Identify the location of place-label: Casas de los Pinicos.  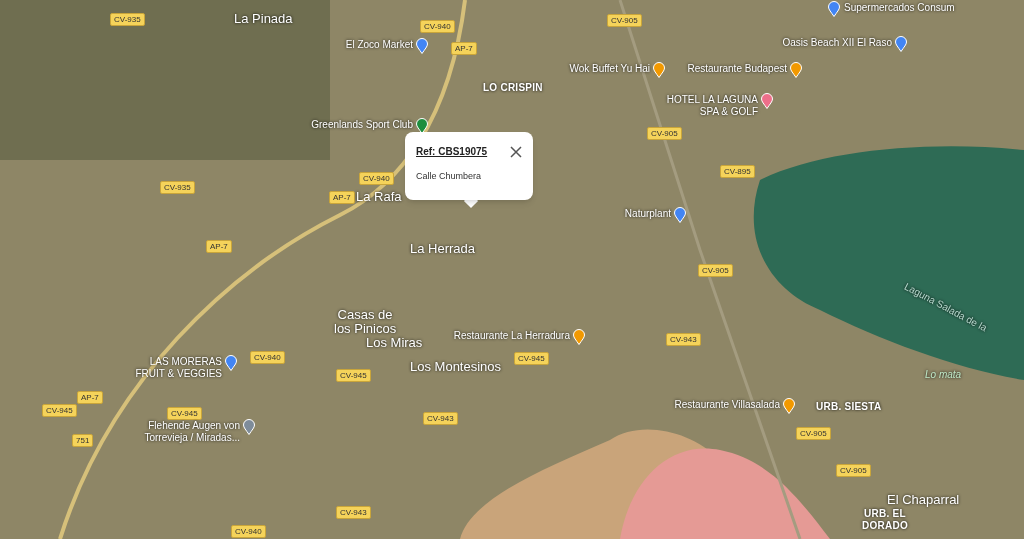
(365, 322).